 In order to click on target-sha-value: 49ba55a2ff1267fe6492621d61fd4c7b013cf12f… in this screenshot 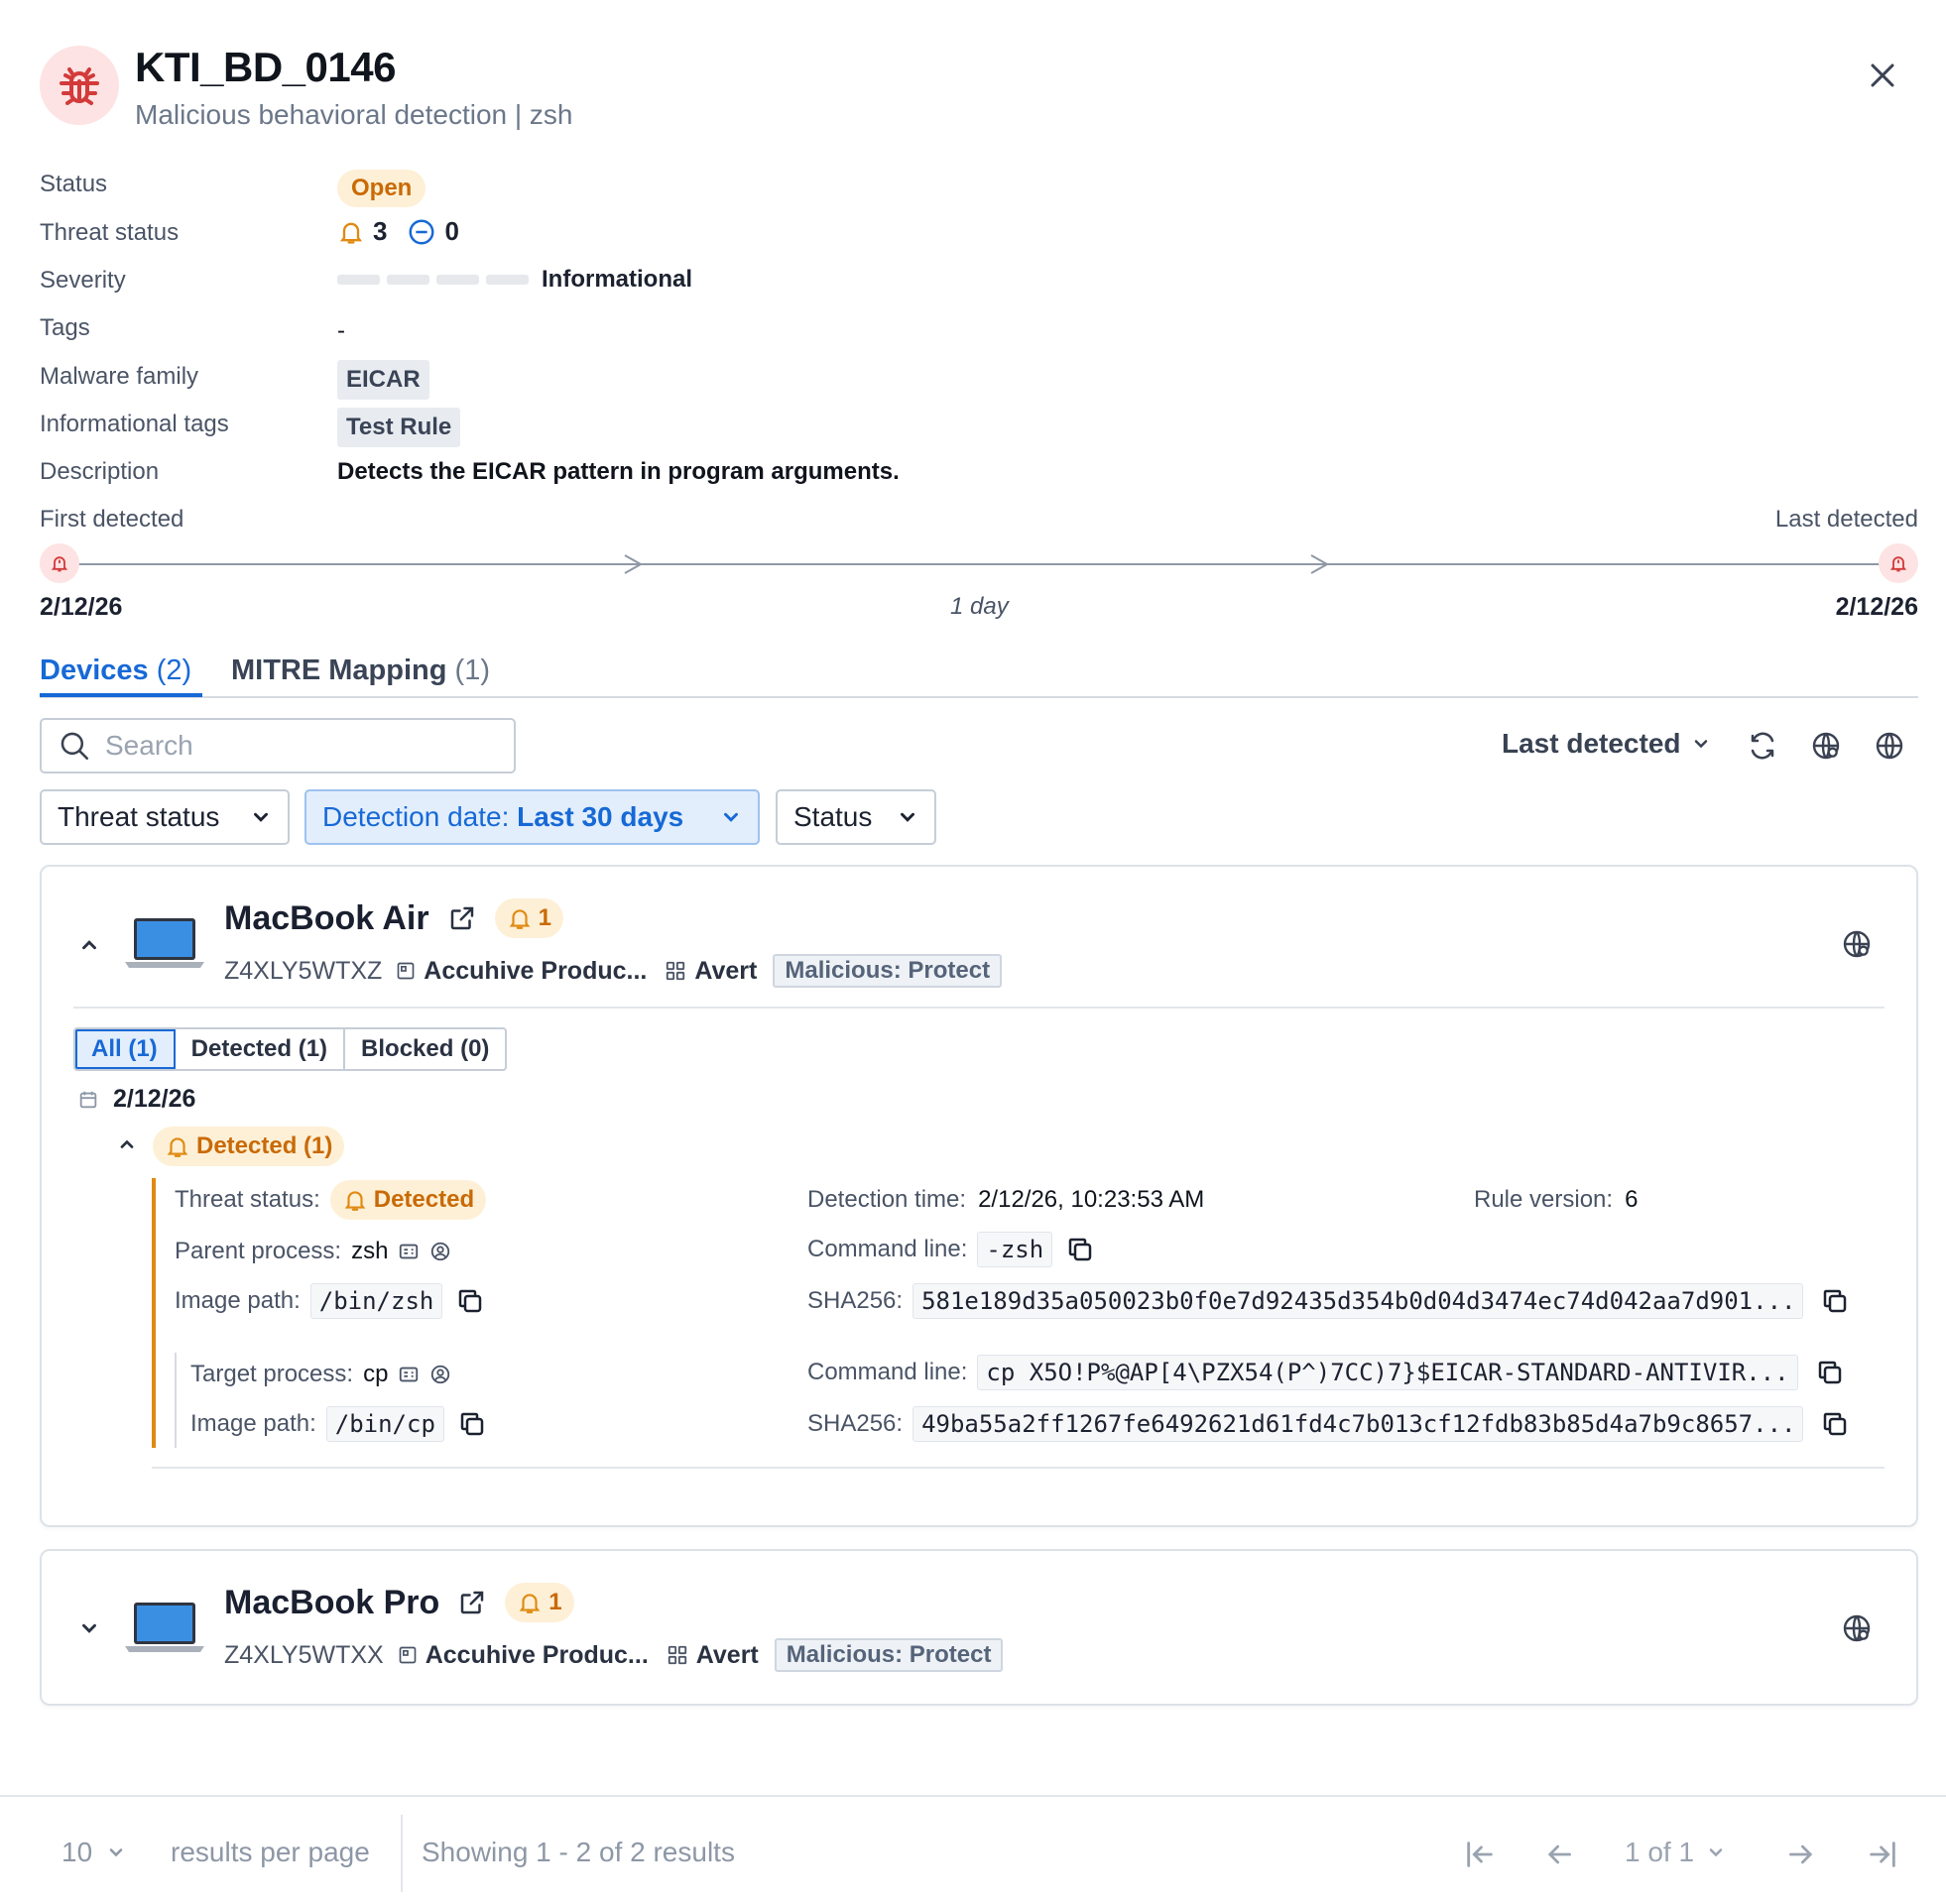, I will do `click(1358, 1424)`.